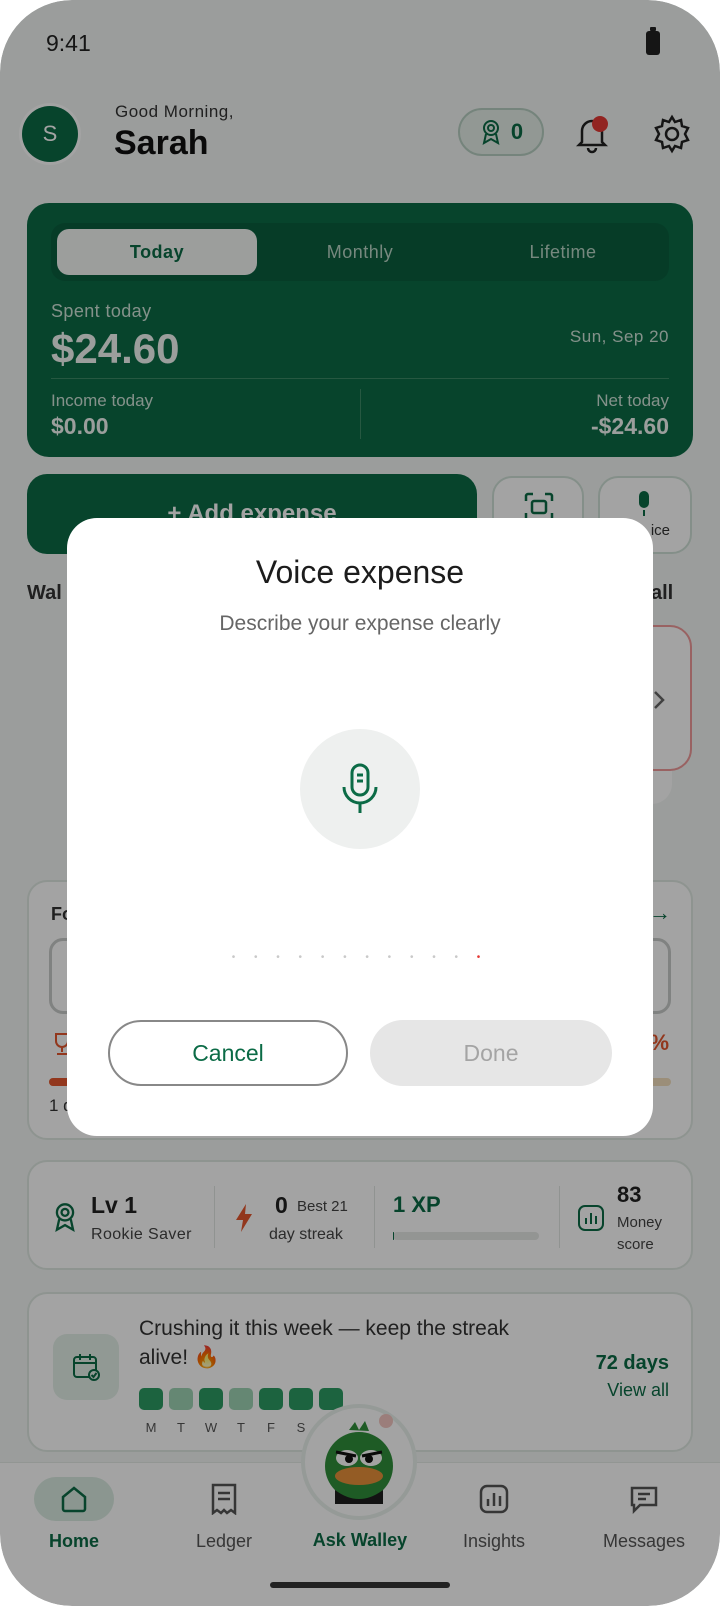 The image size is (720, 1606). Describe the element at coordinates (491, 1053) in the screenshot. I see `done-button: Done` at that location.